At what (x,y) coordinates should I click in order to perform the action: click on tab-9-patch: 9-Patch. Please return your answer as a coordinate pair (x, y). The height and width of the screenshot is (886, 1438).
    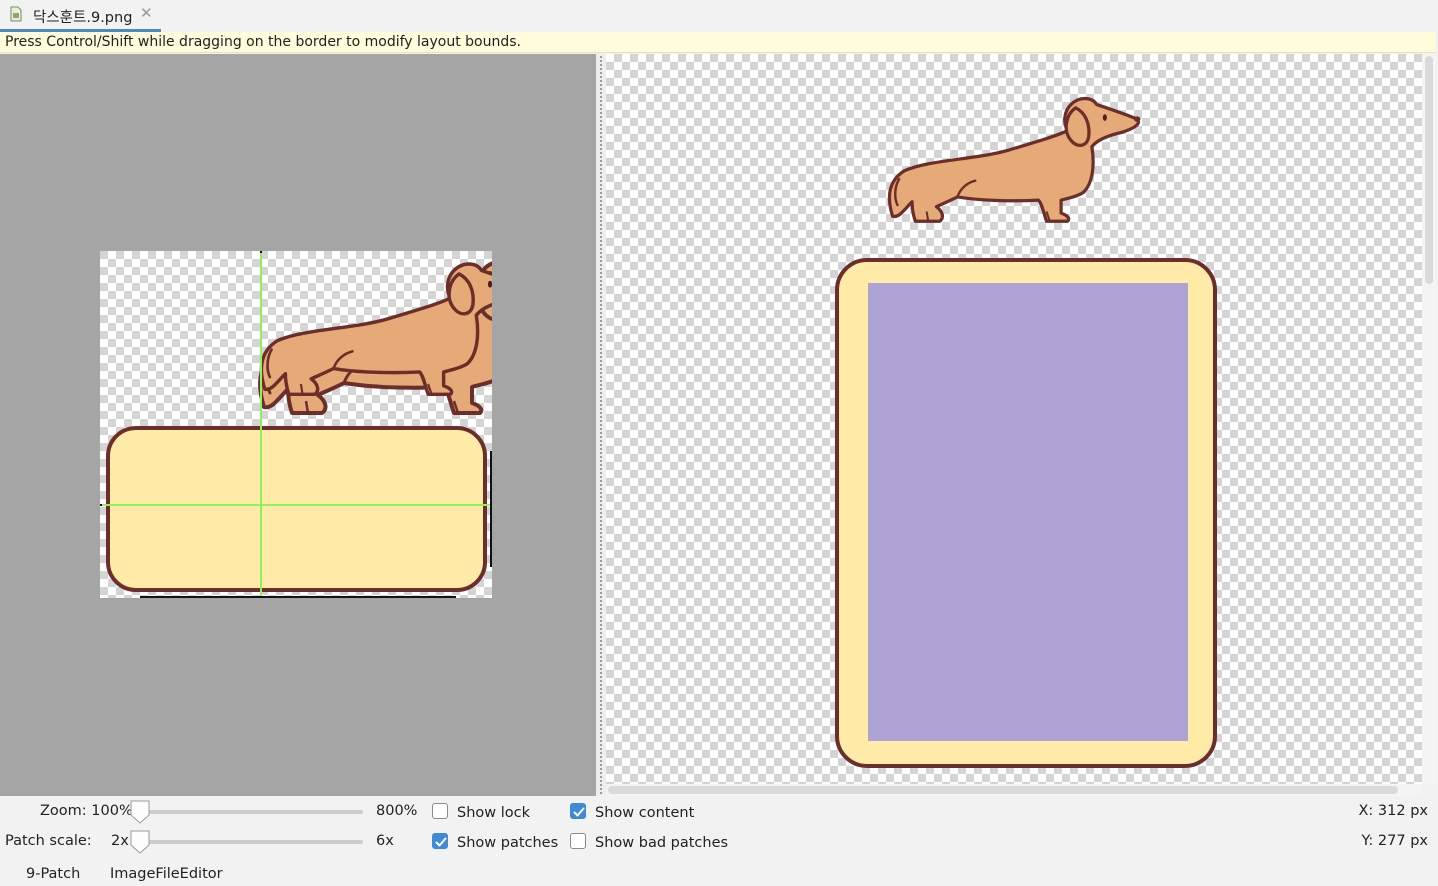
    Looking at the image, I should click on (53, 874).